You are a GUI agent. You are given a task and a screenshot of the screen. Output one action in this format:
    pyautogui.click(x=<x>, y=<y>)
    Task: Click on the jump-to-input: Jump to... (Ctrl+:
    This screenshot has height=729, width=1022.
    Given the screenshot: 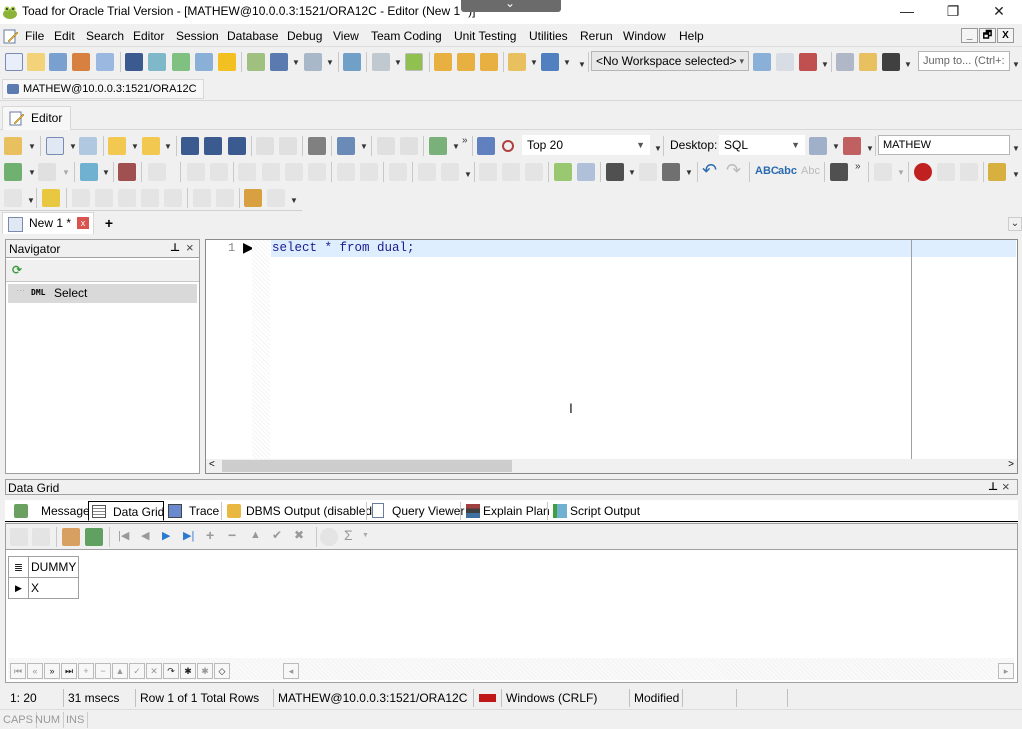 What is the action you would take?
    pyautogui.click(x=964, y=61)
    